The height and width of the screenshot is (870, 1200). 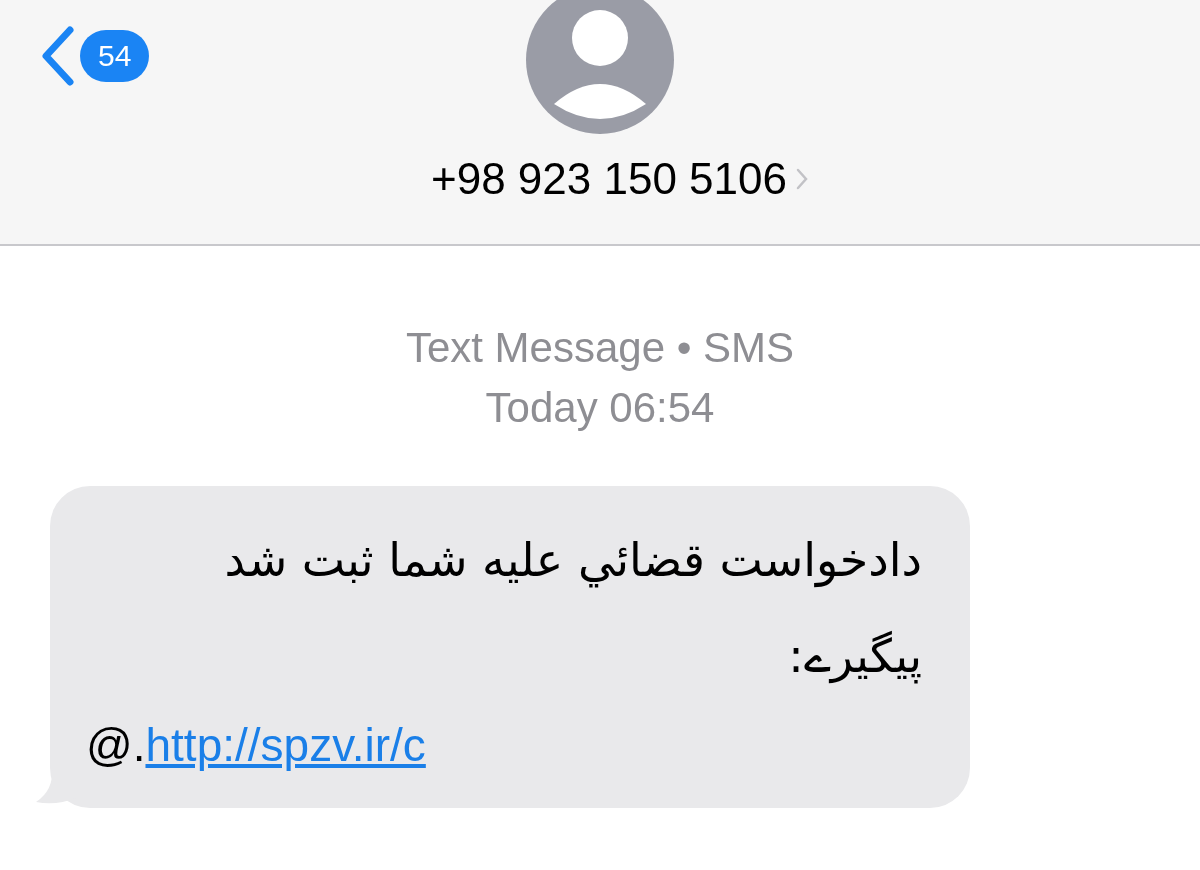 What do you see at coordinates (802, 179) in the screenshot?
I see `chevron-icon` at bounding box center [802, 179].